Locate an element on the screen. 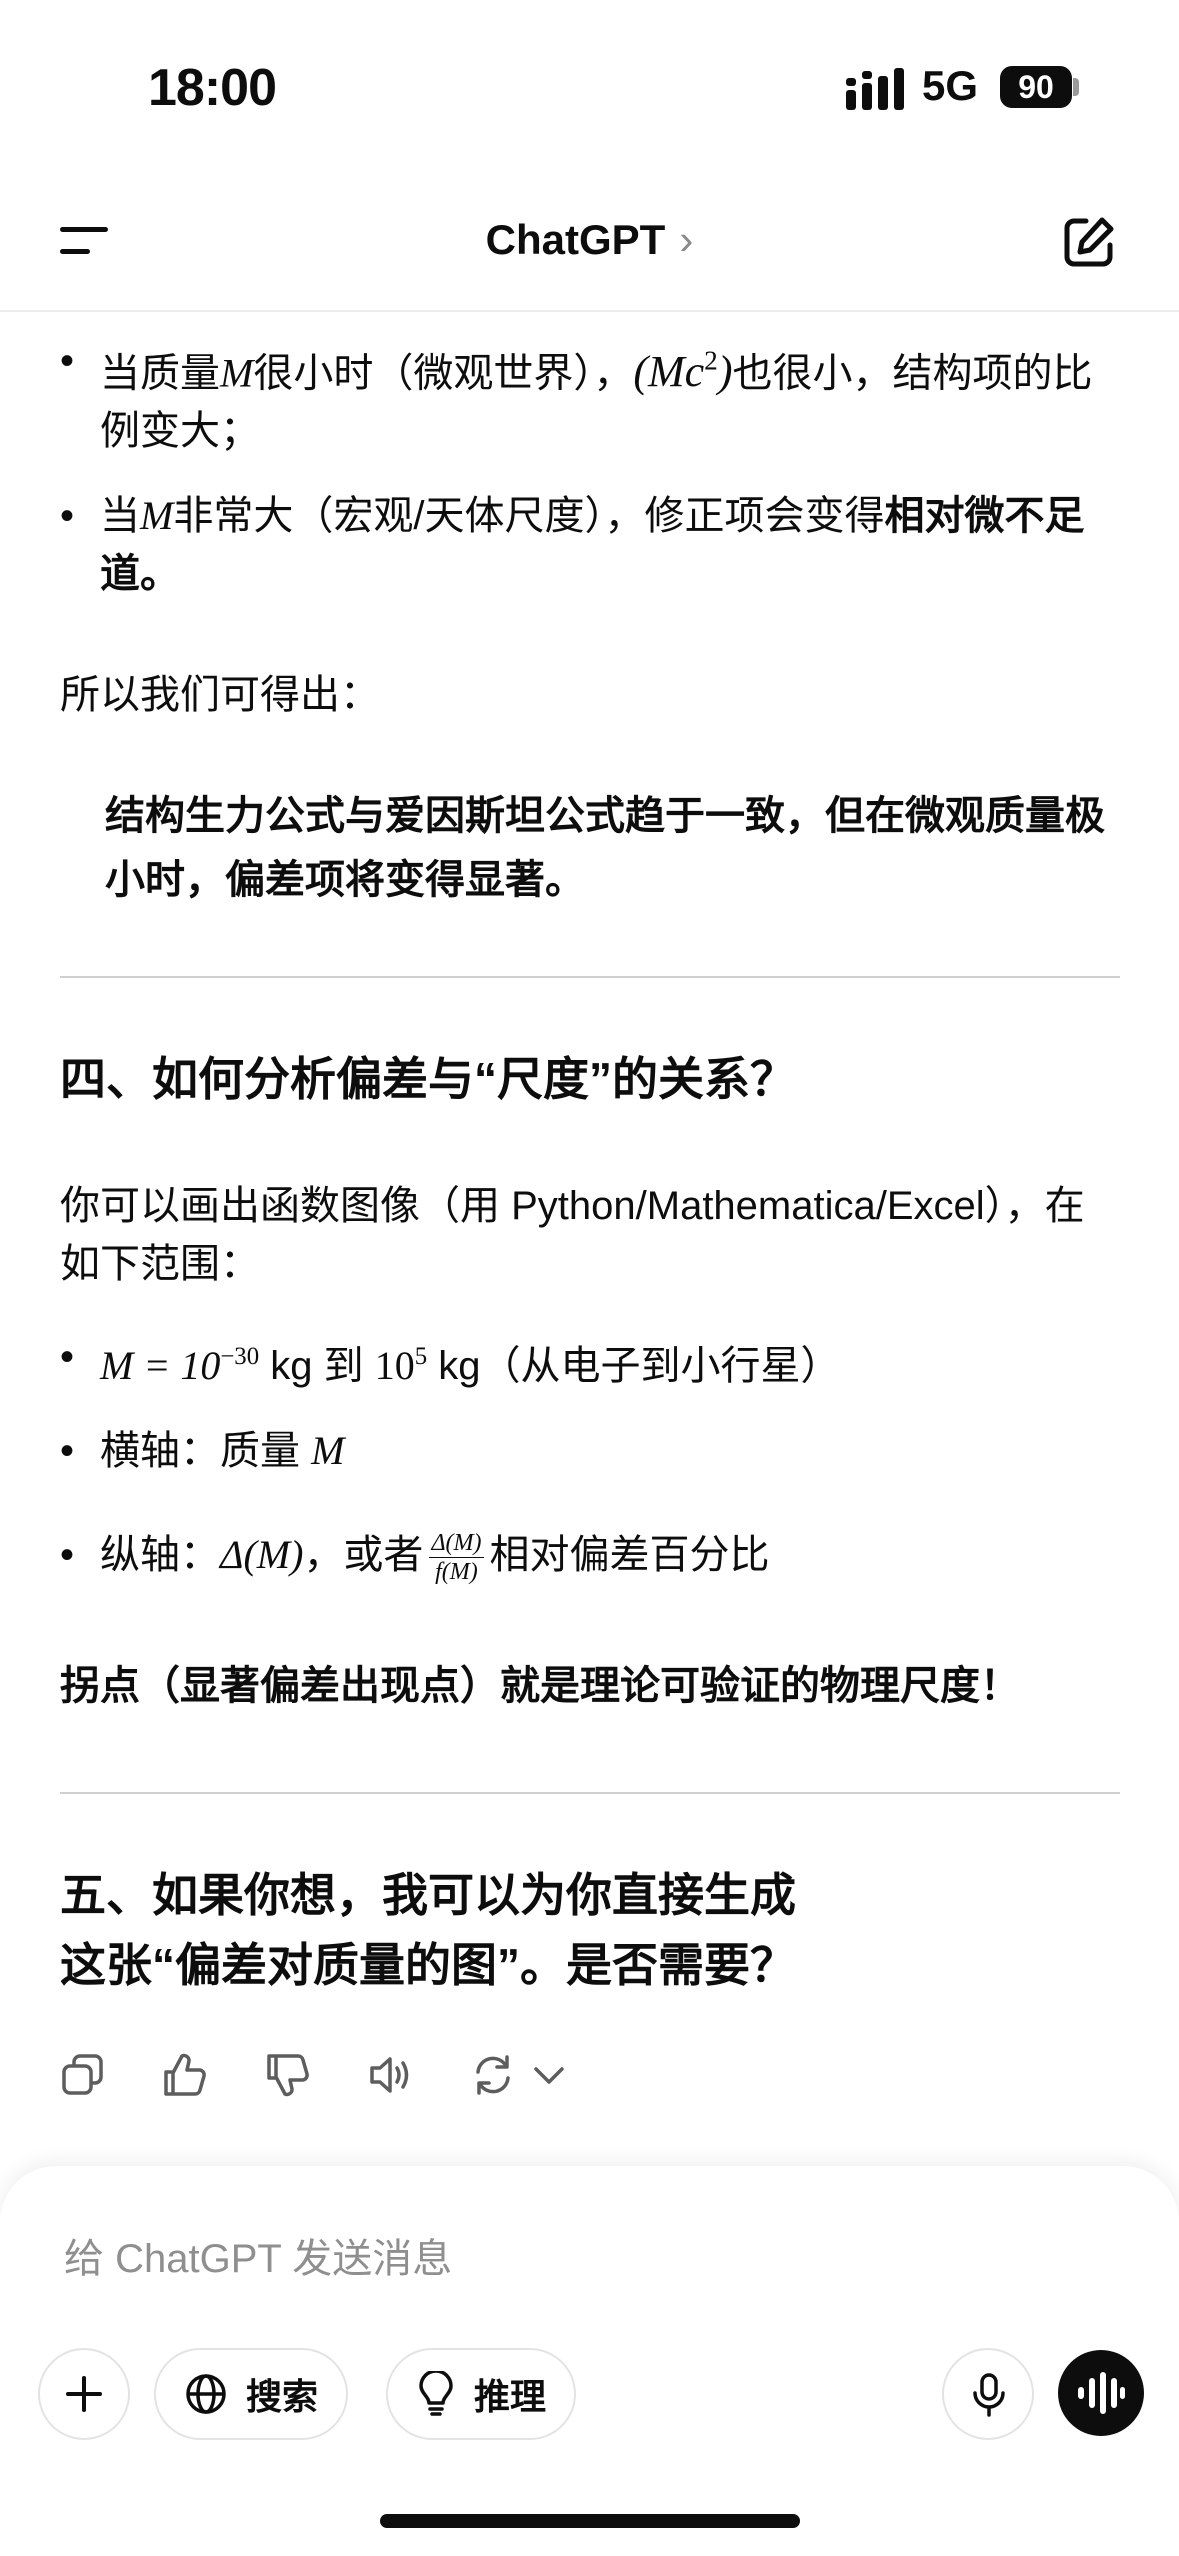  dictate-button is located at coordinates (988, 2394).